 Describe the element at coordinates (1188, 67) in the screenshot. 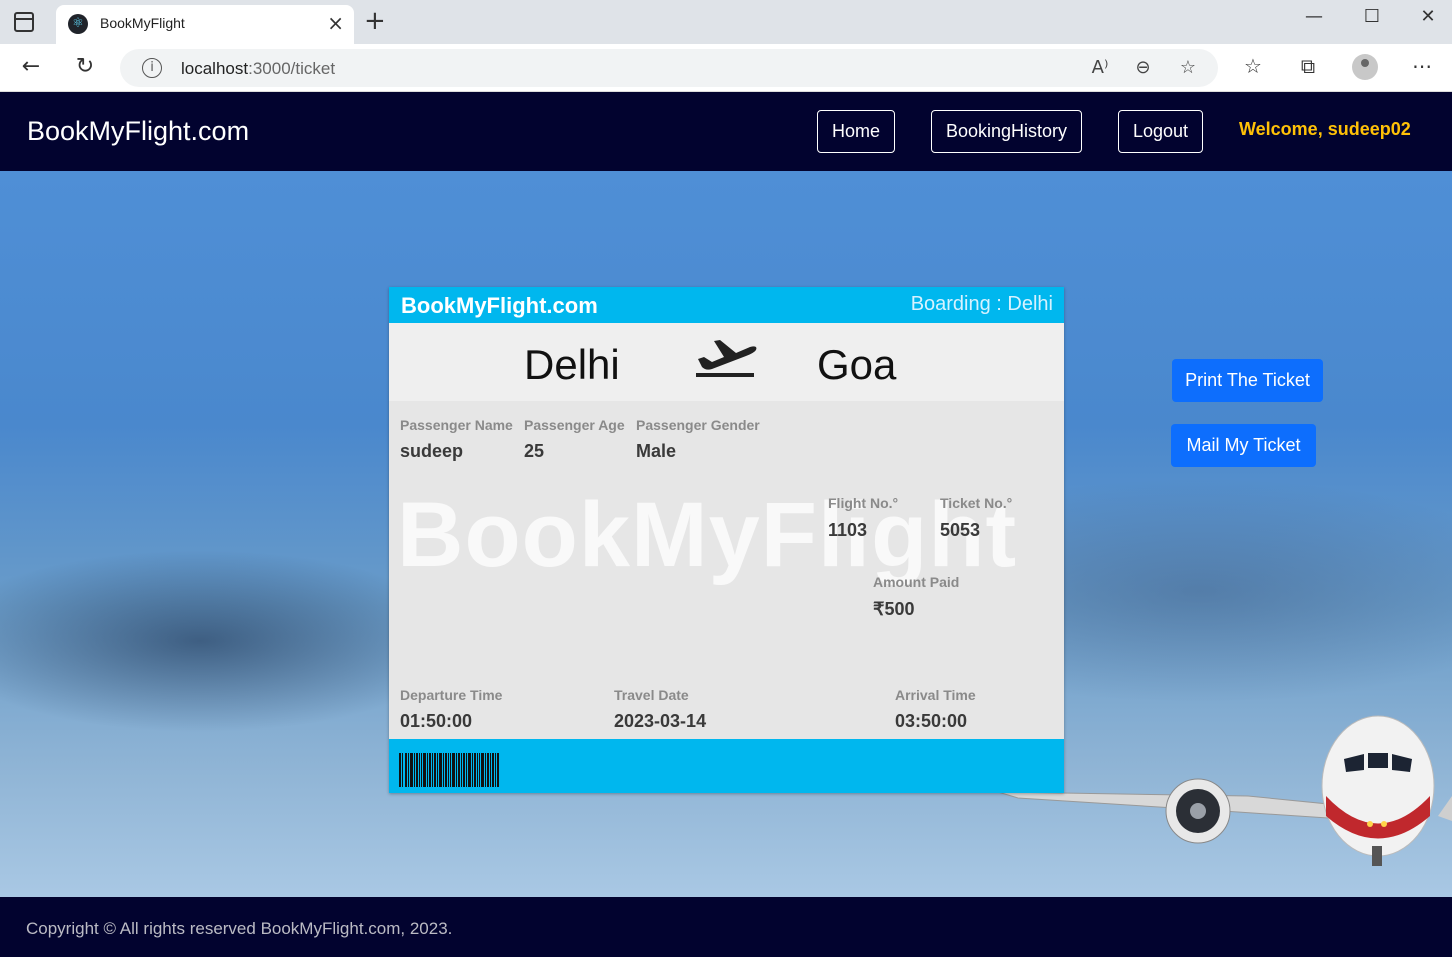

I see `add-favorite-icon: ☆` at that location.